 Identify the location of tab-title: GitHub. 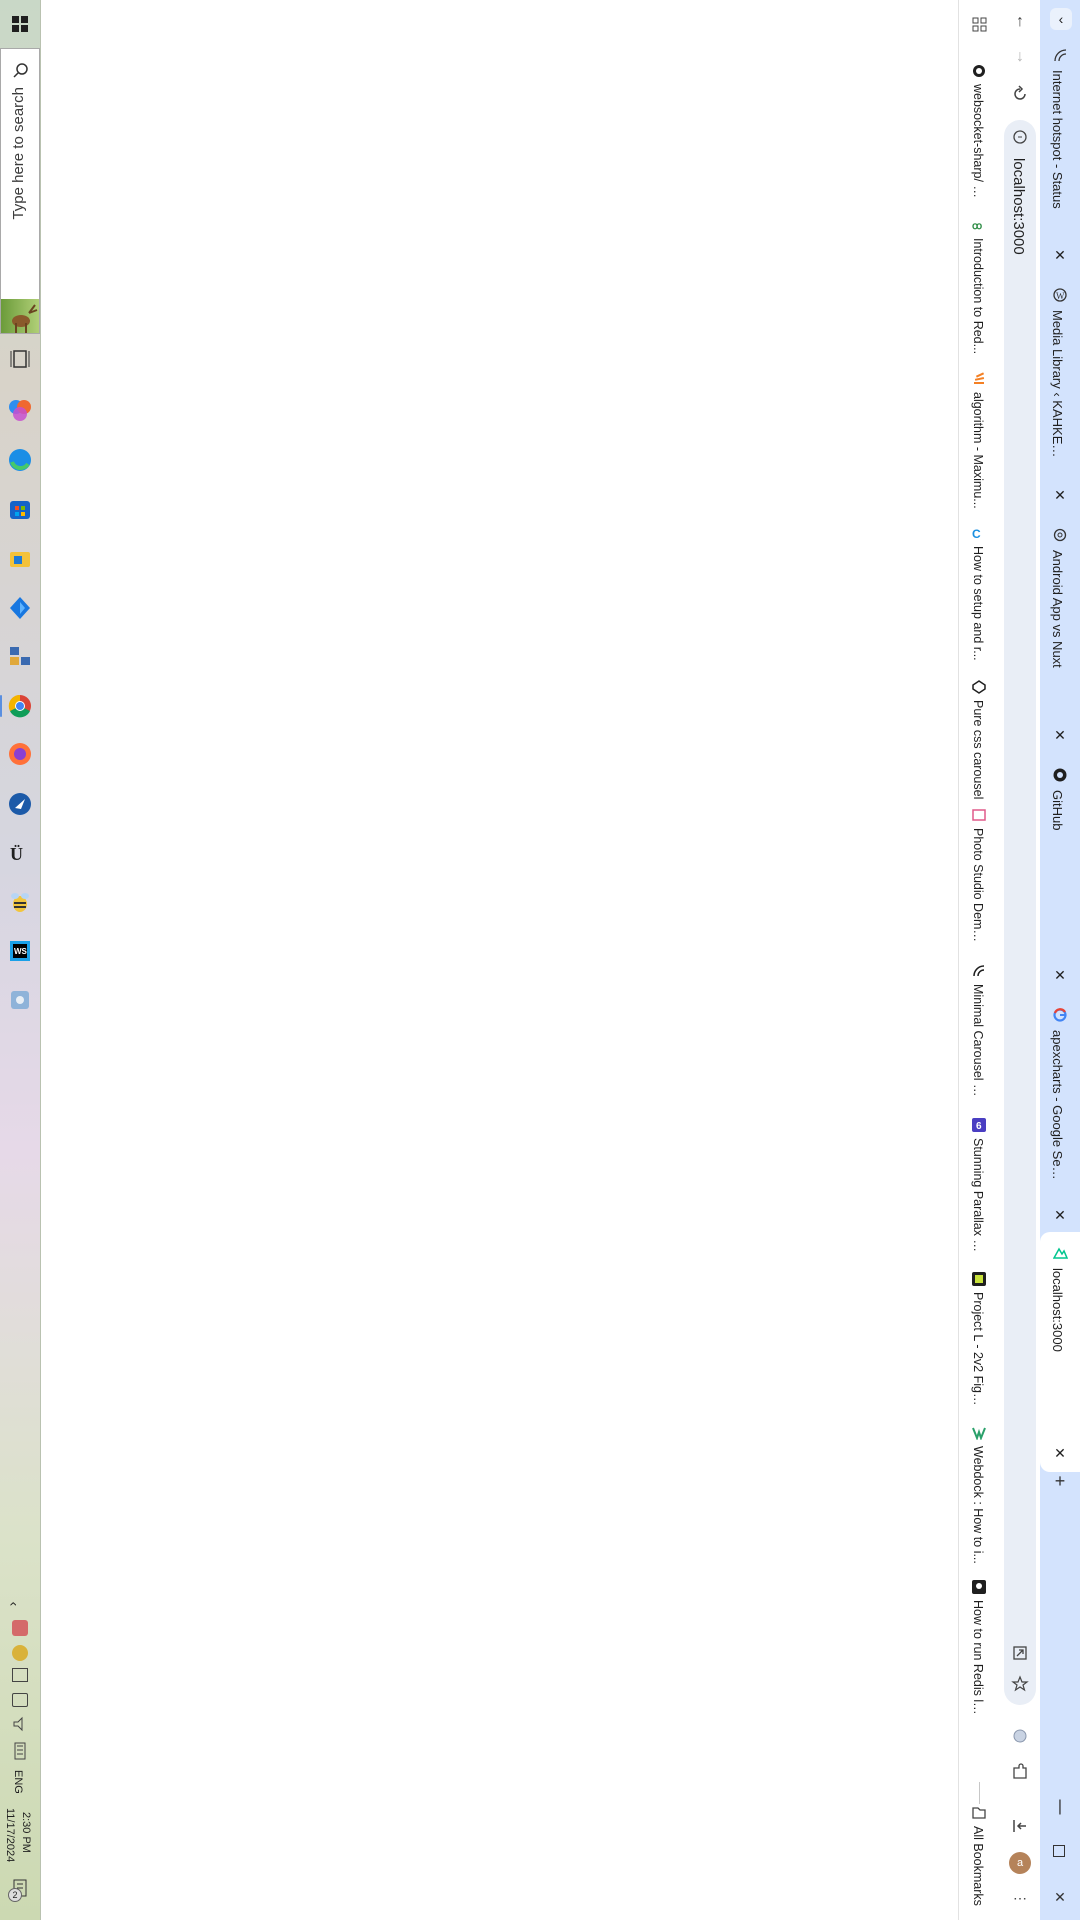
(1057, 810).